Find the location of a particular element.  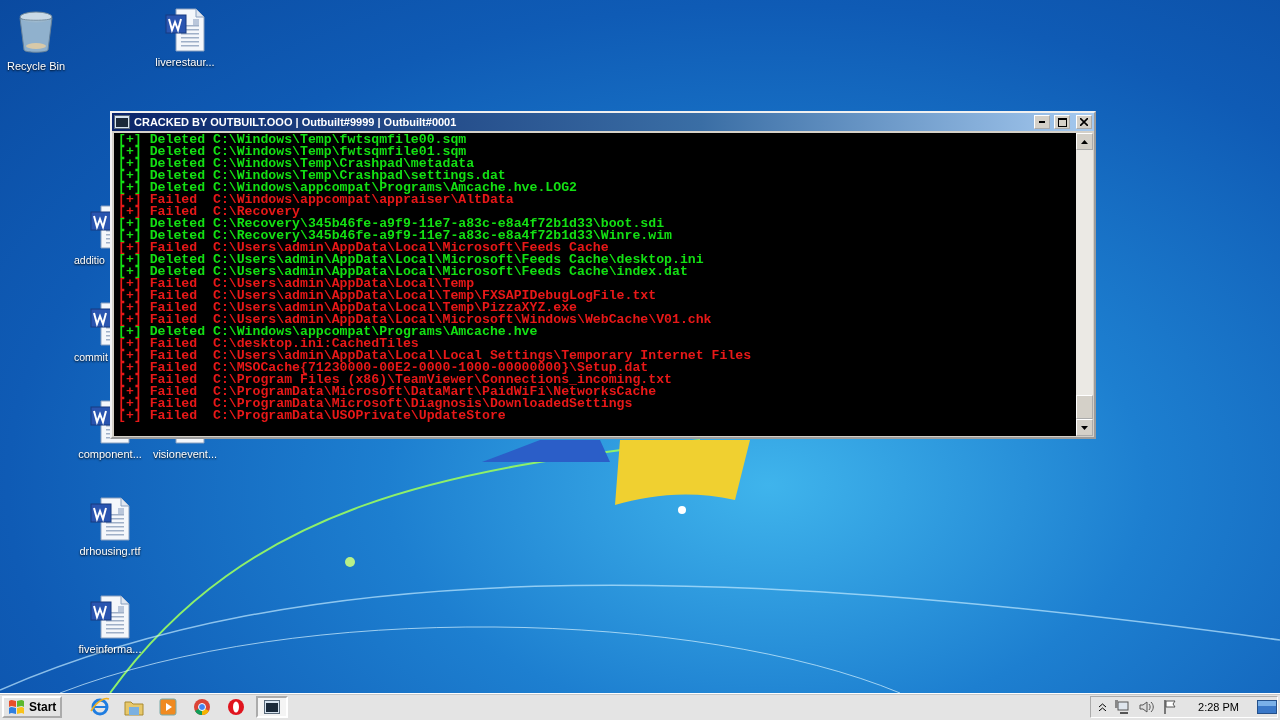

log-line: [+] Deleted C:\Users\admin\AppData\Local\Microsoft\Feeds Cache\desktop.ini is located at coordinates (411, 260).